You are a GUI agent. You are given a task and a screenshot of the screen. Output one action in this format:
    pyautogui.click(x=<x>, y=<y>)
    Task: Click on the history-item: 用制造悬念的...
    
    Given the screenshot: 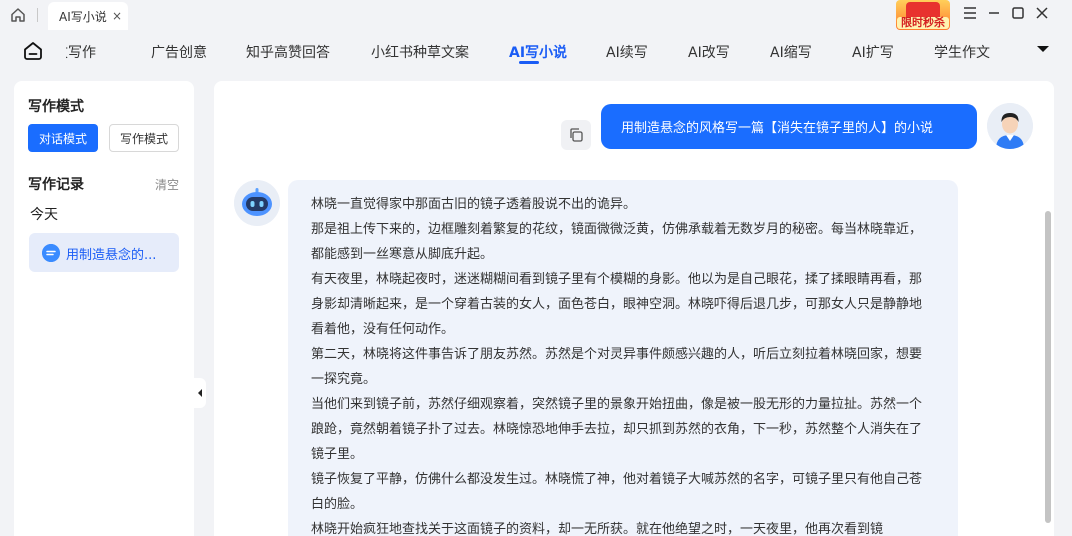 What is the action you would take?
    pyautogui.click(x=104, y=252)
    